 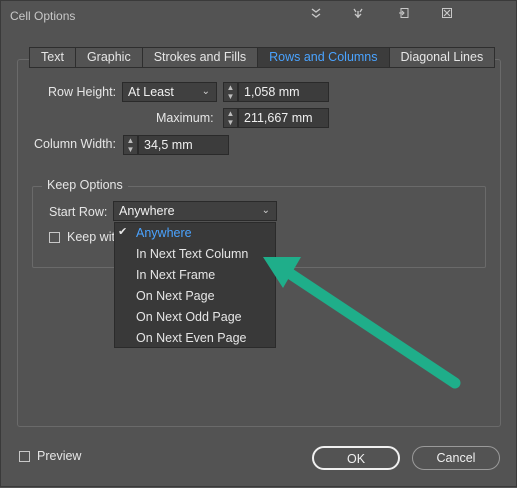 I want to click on ok-button: OK, so click(x=356, y=458).